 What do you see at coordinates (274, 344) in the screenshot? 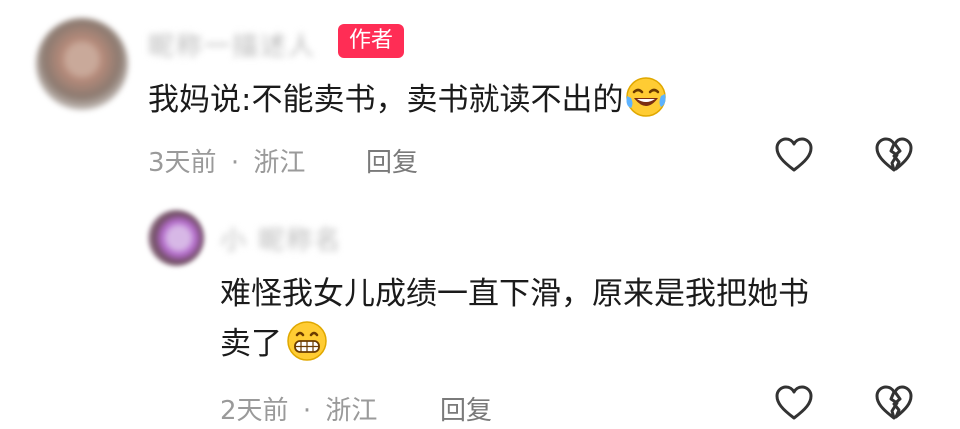
I see `comment-text-line: 卖了` at bounding box center [274, 344].